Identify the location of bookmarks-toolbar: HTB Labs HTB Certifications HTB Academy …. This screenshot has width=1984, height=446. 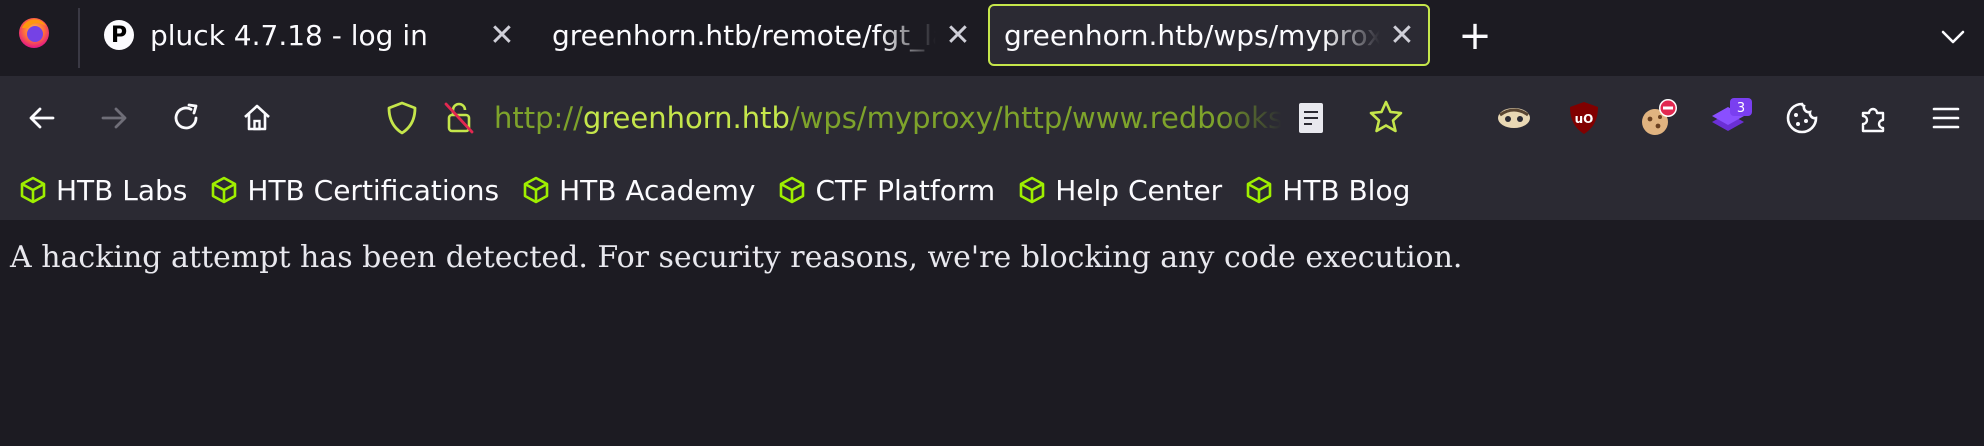
(992, 190).